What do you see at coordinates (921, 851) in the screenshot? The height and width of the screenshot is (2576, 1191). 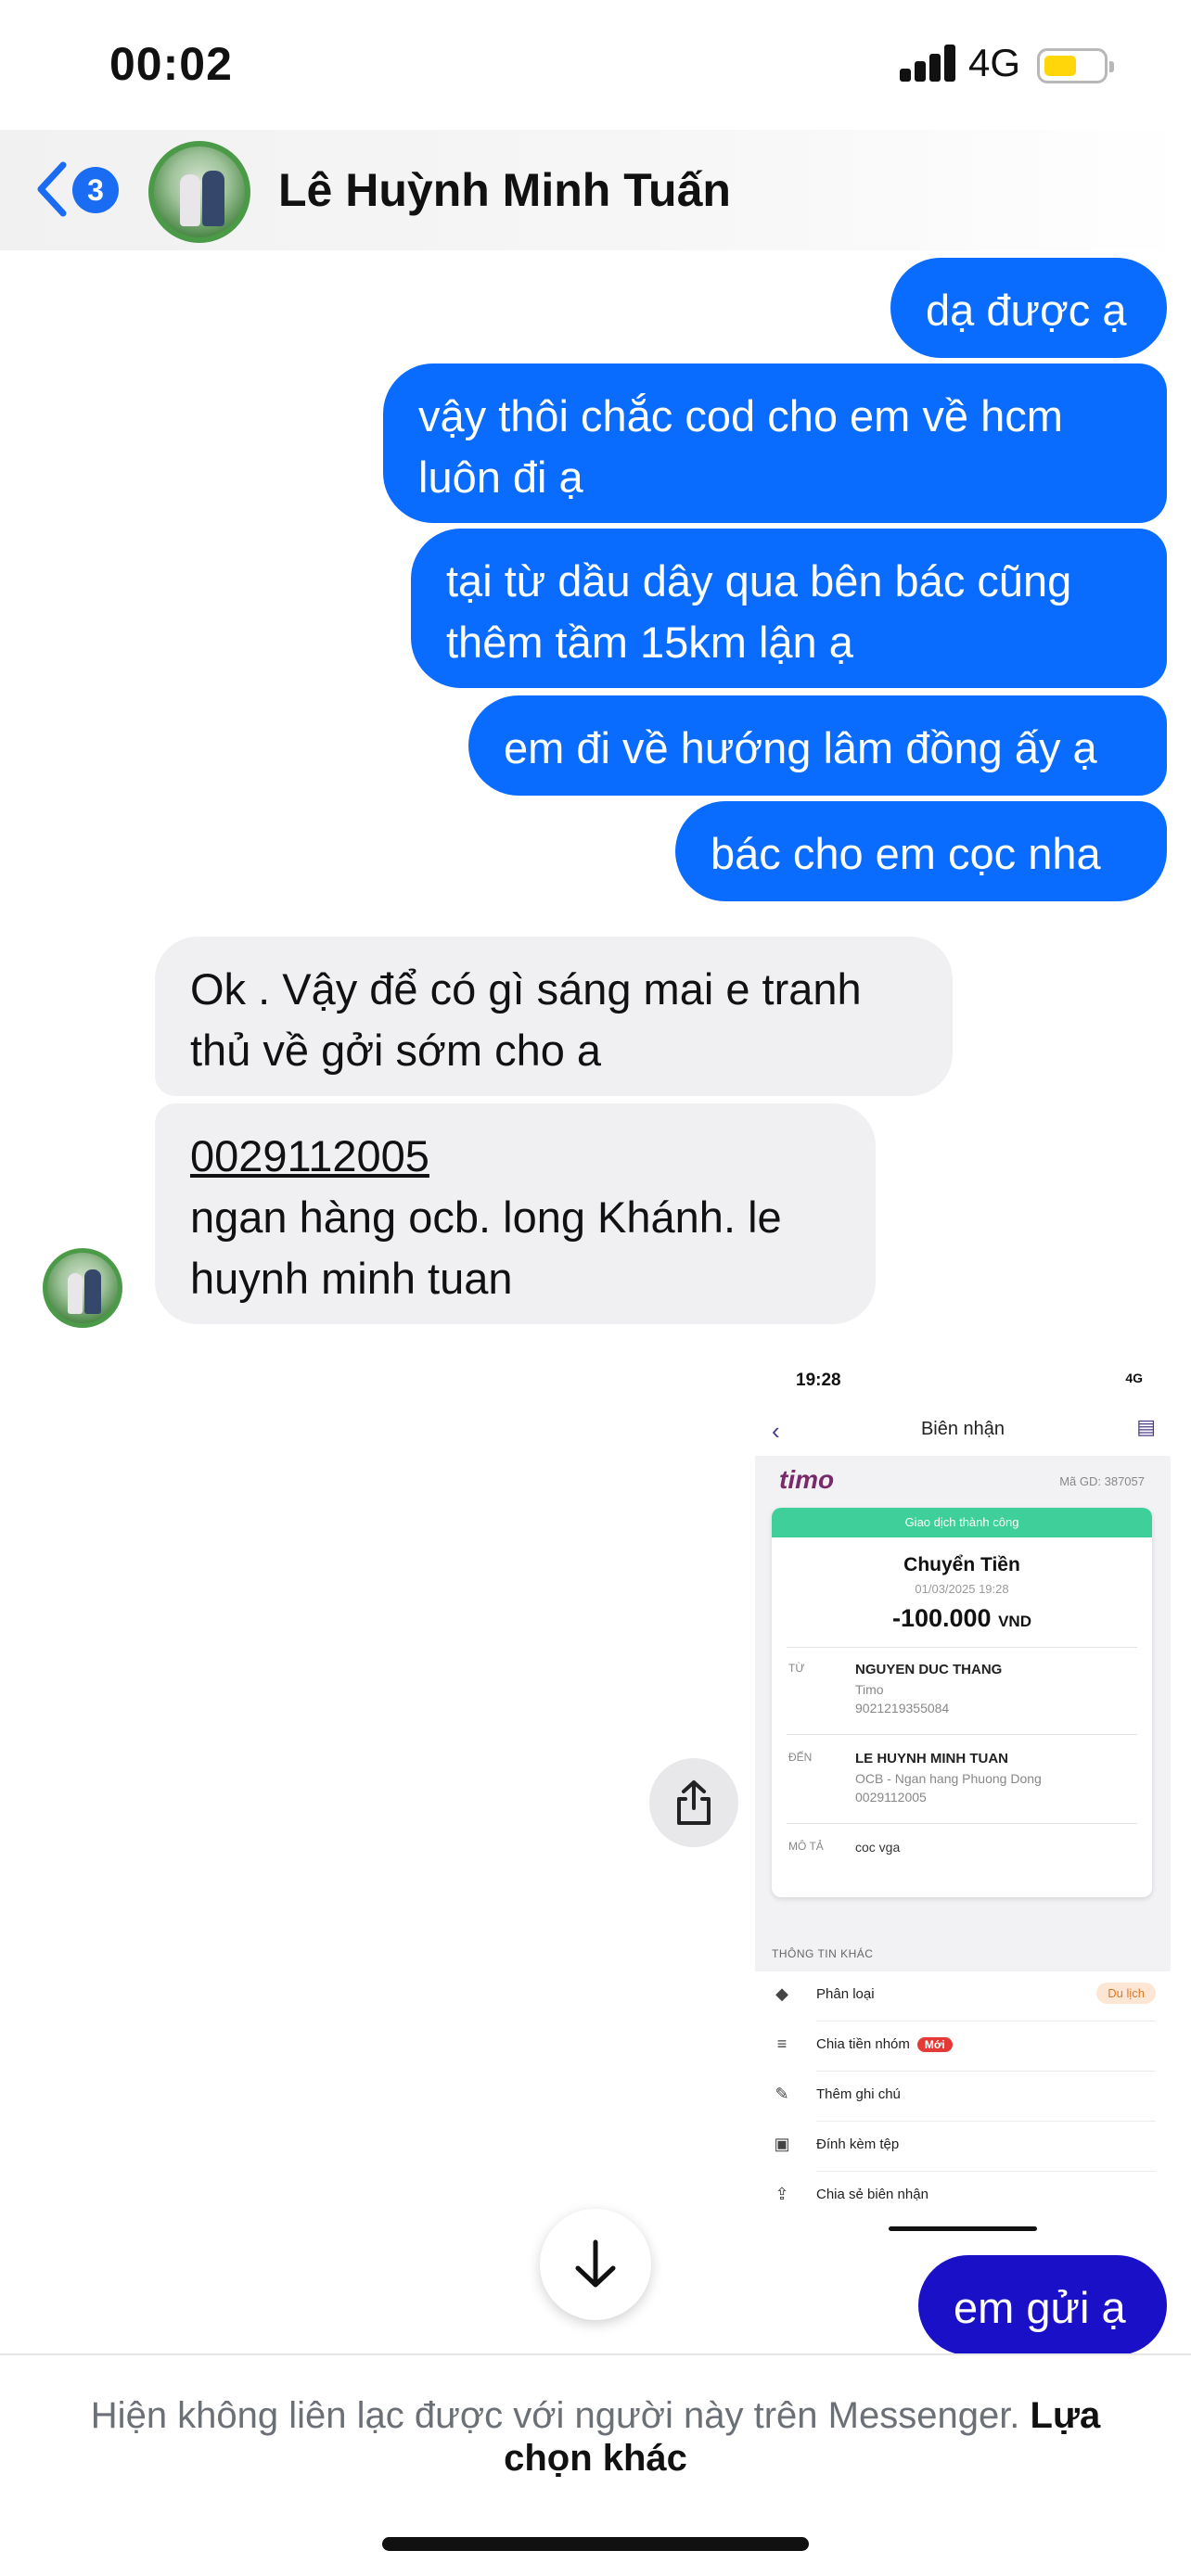 I see `message-bubble-outgoing: bác cho em cọc nha` at bounding box center [921, 851].